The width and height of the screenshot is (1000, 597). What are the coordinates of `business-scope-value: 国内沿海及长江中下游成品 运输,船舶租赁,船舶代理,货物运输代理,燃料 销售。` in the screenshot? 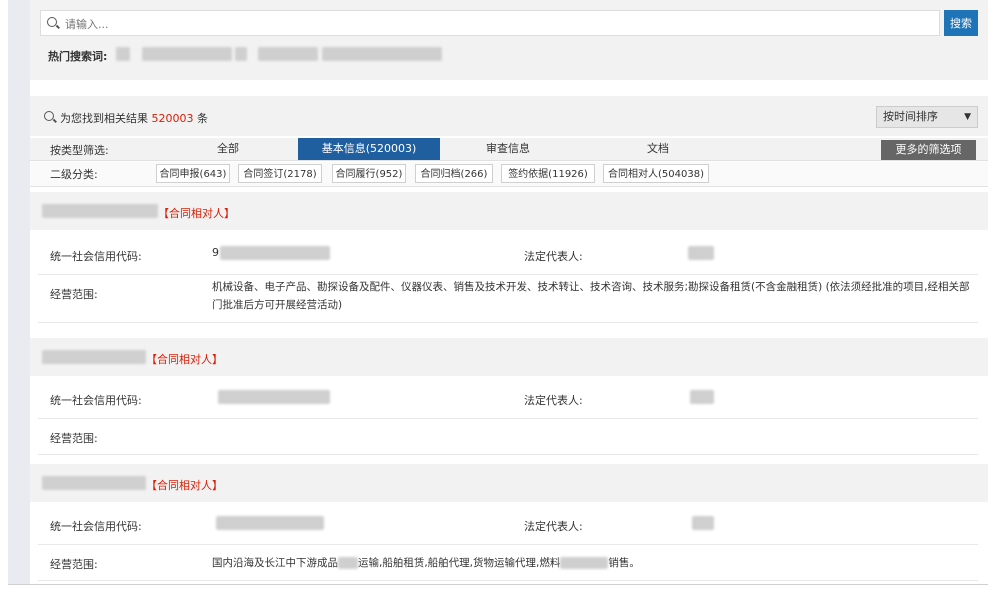 It's located at (582, 563).